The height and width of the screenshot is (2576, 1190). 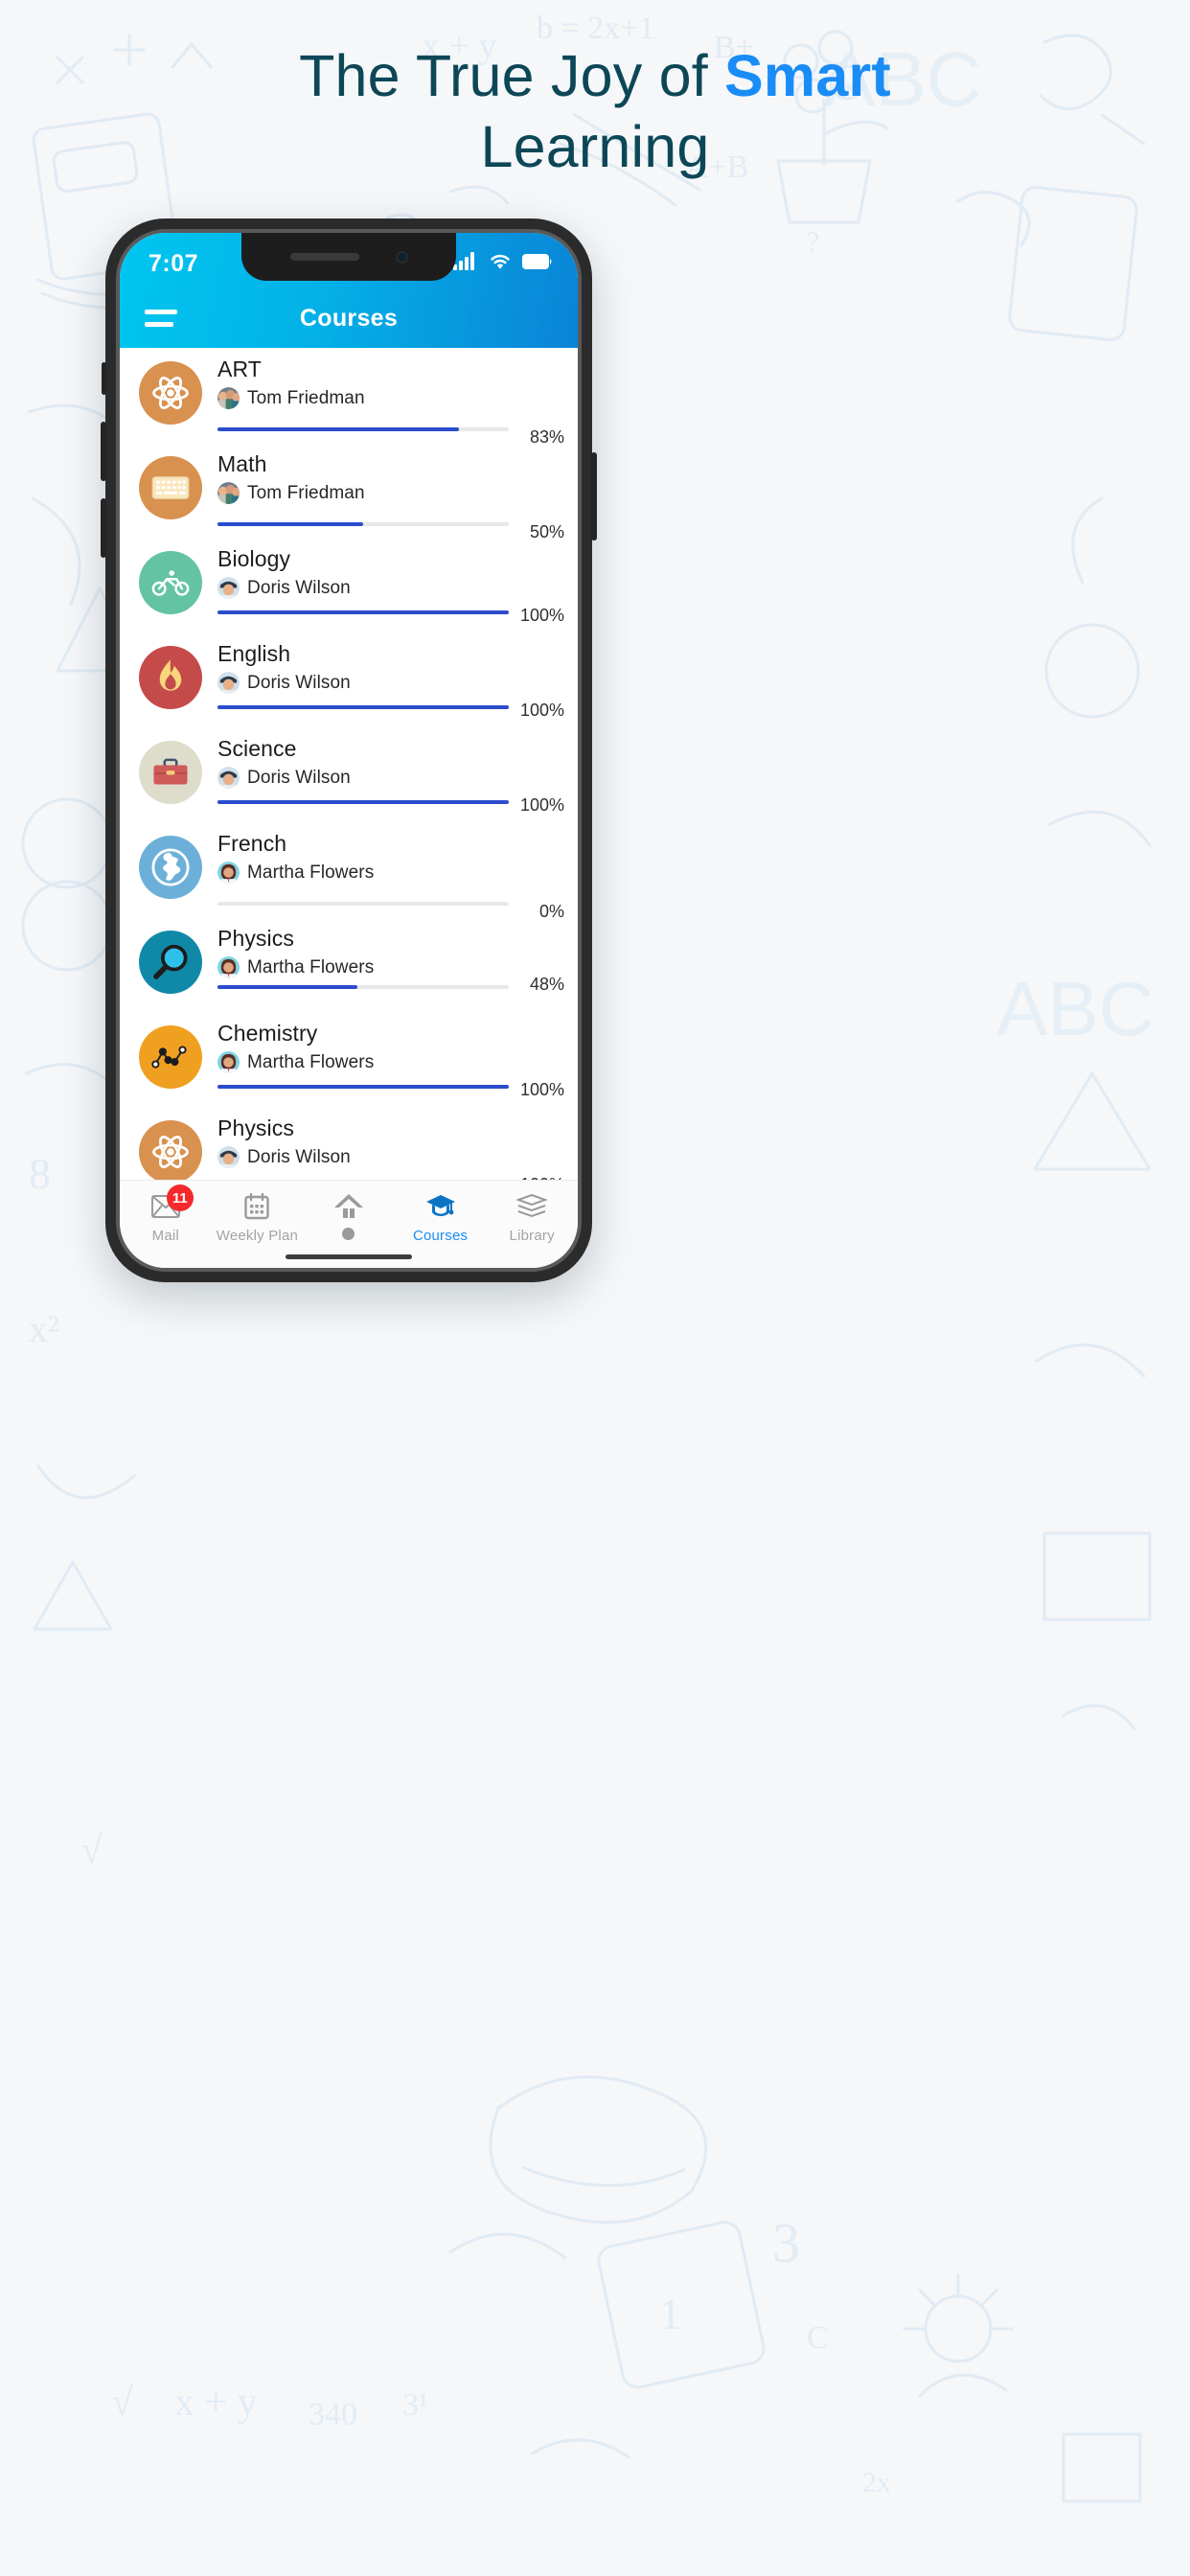 What do you see at coordinates (594, 496) in the screenshot?
I see `phone-power-button` at bounding box center [594, 496].